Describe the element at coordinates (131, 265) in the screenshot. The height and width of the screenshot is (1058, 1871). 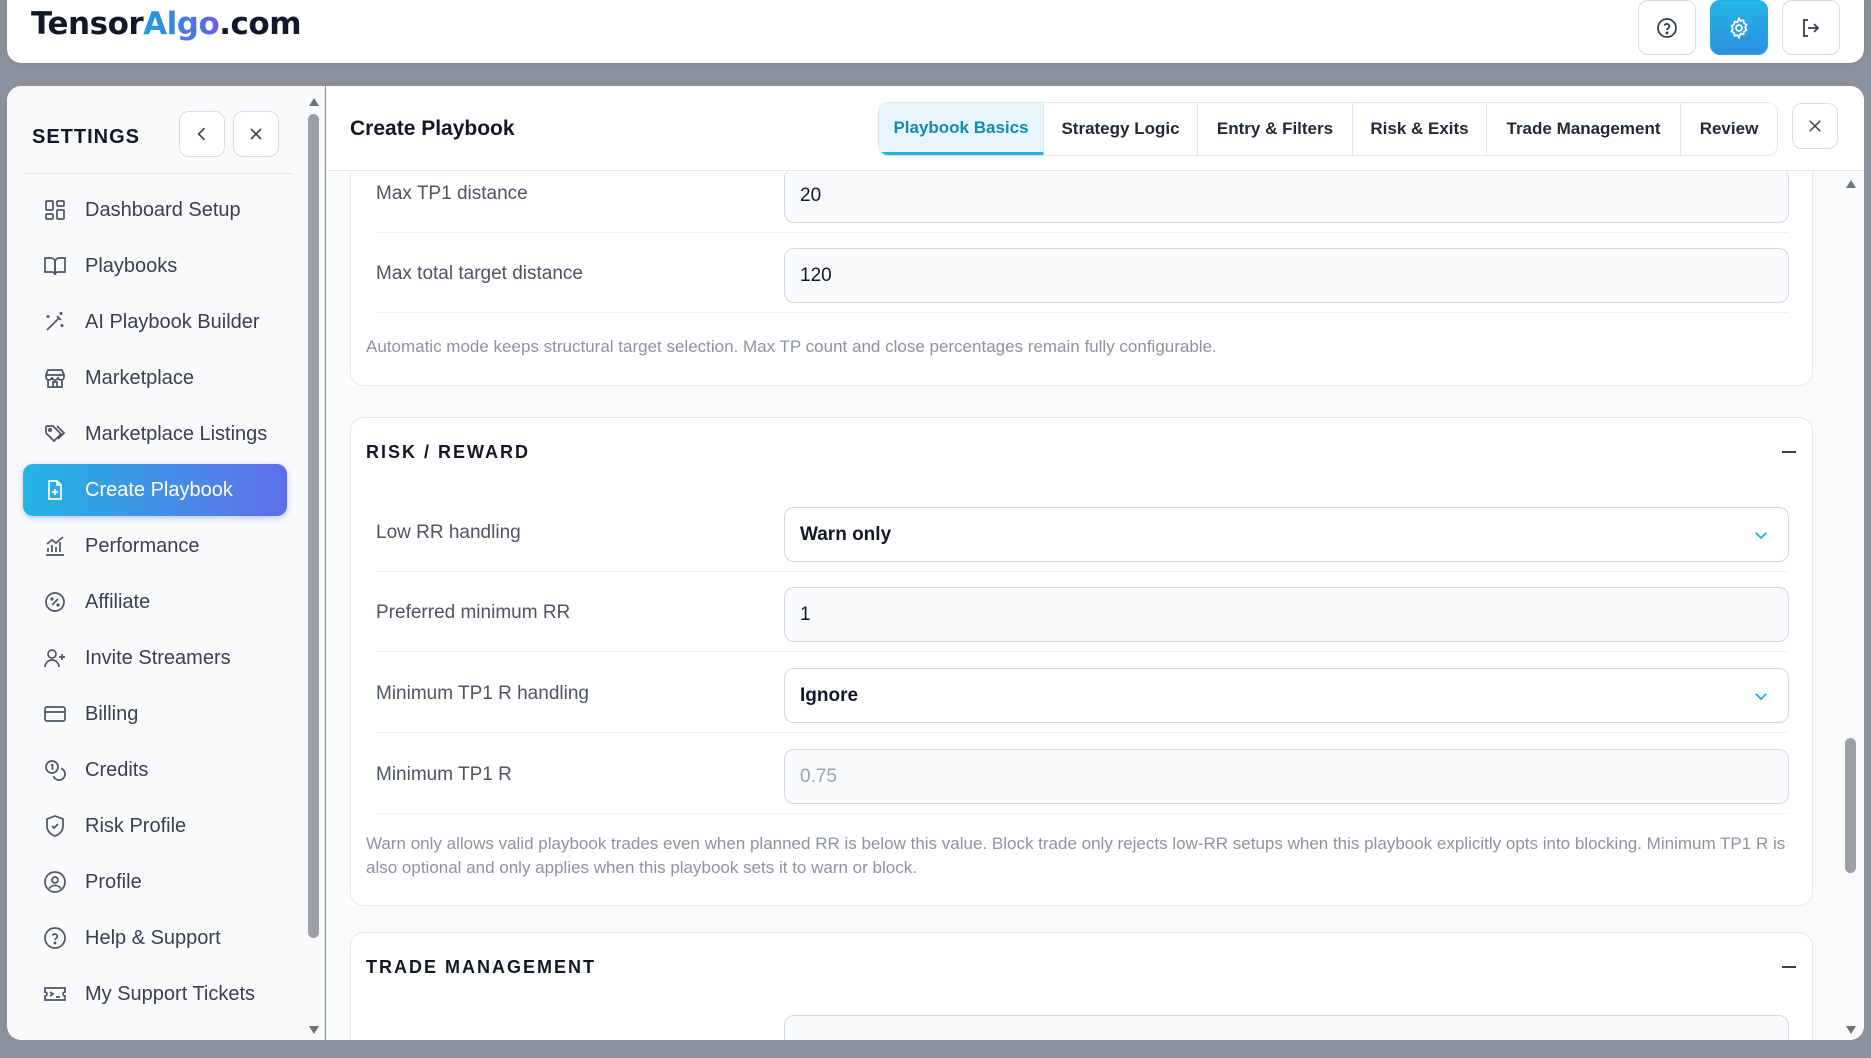
I see `sidebar-item-label: Playbooks` at that location.